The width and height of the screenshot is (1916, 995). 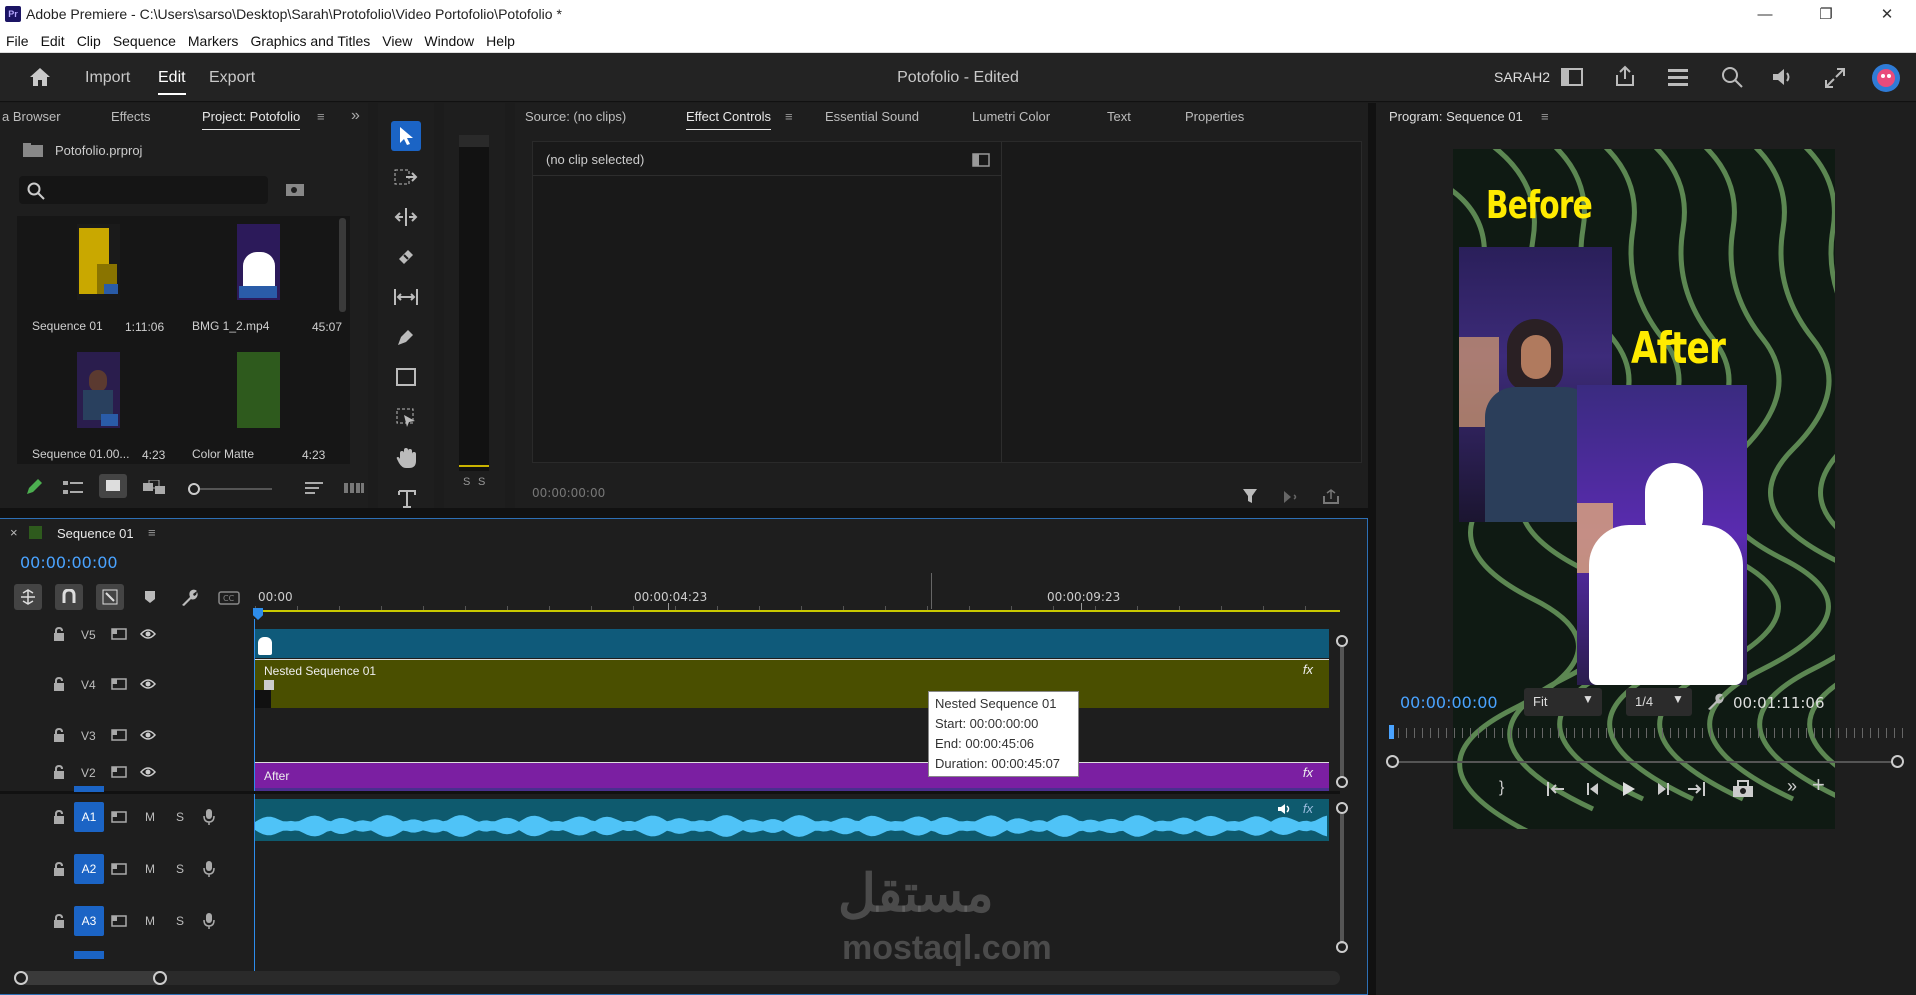 What do you see at coordinates (160, 978) in the screenshot?
I see `zoom-right-handle` at bounding box center [160, 978].